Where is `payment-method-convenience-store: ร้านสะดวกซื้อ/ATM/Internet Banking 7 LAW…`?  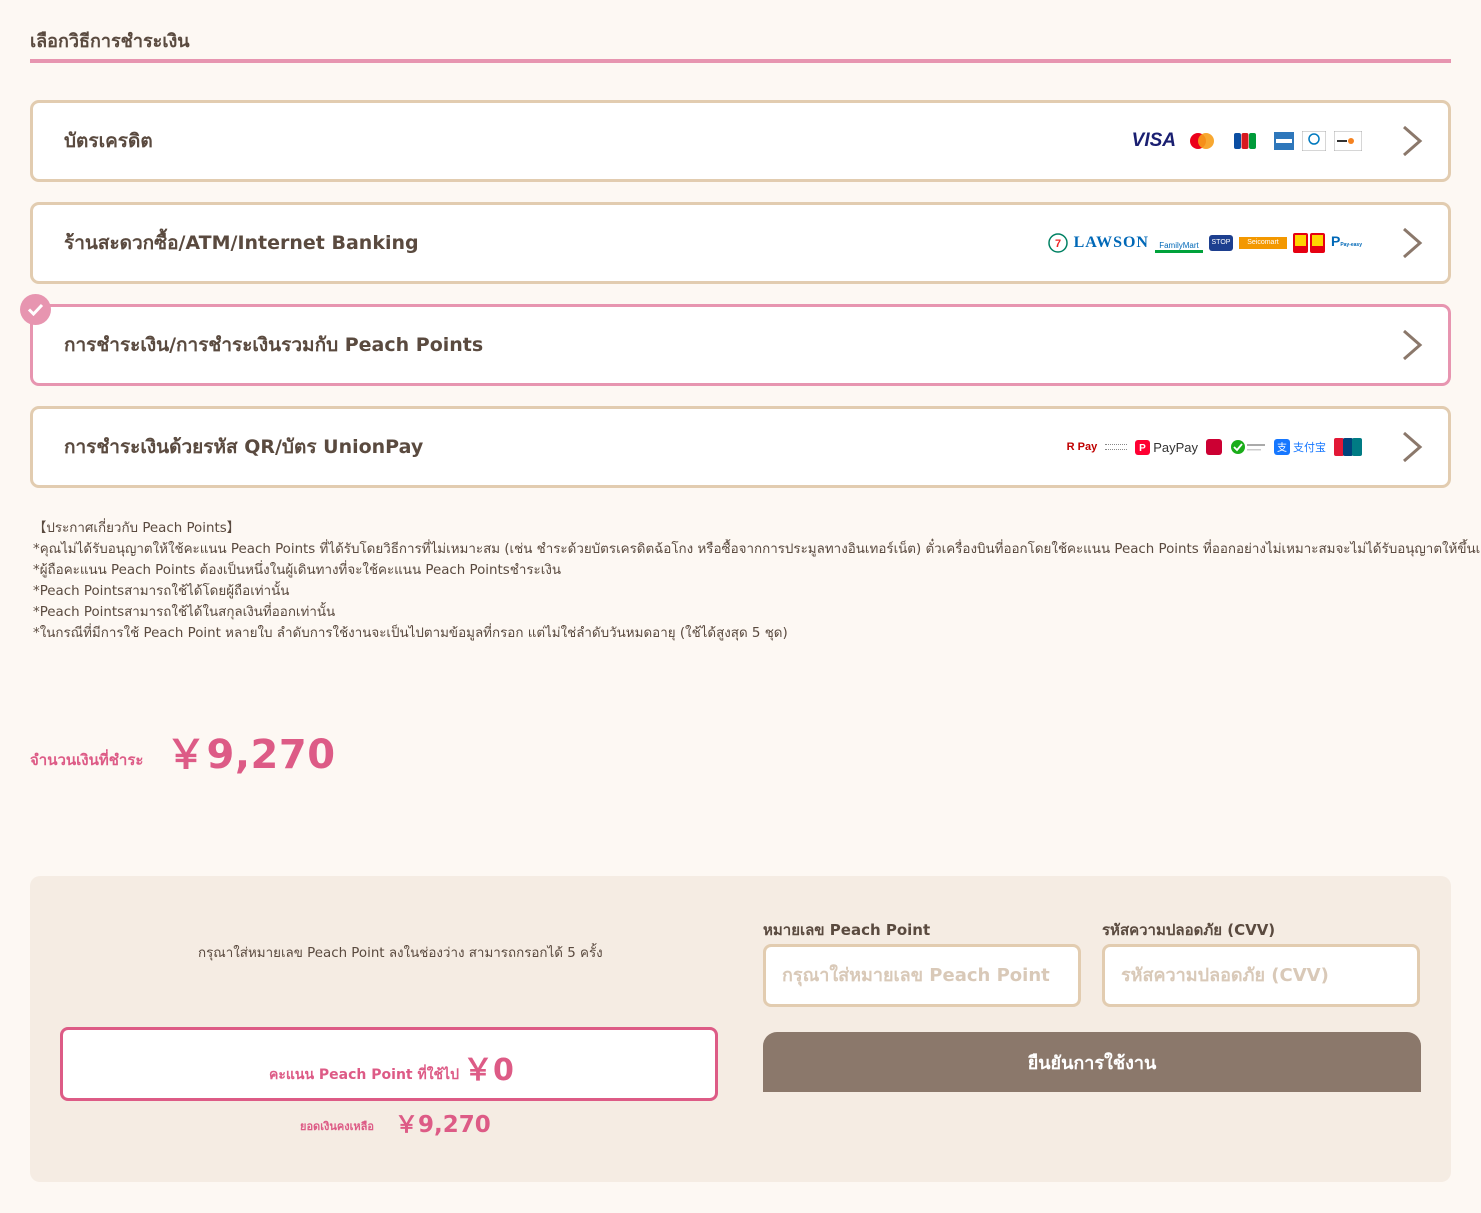
payment-method-convenience-store: ร้านสะดวกซื้อ/ATM/Internet Banking 7 LAW… is located at coordinates (740, 243).